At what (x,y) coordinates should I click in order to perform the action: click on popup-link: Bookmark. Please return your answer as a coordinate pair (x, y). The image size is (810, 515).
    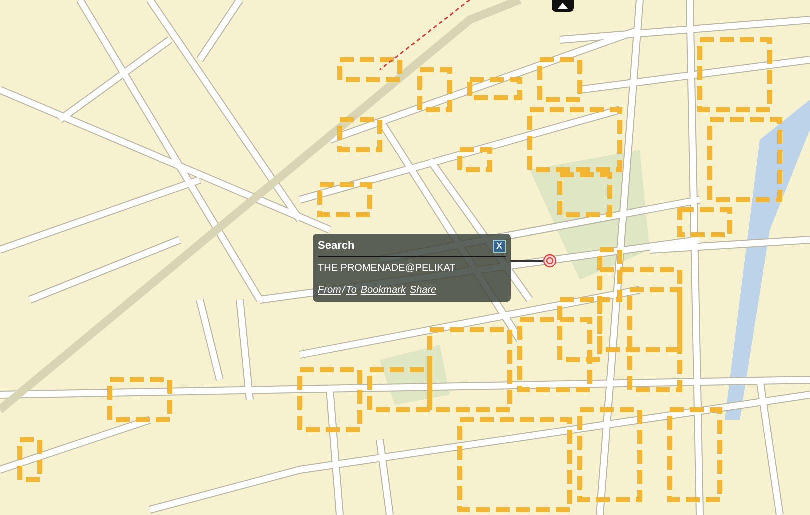
    Looking at the image, I should click on (383, 290).